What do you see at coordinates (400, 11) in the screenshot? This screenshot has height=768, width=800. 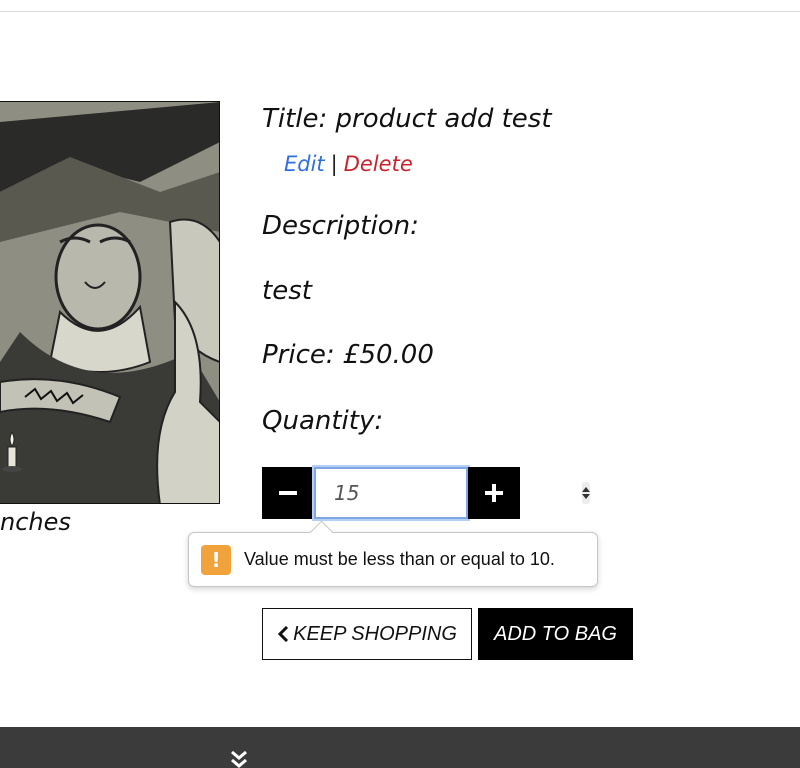 I see `top-divider` at bounding box center [400, 11].